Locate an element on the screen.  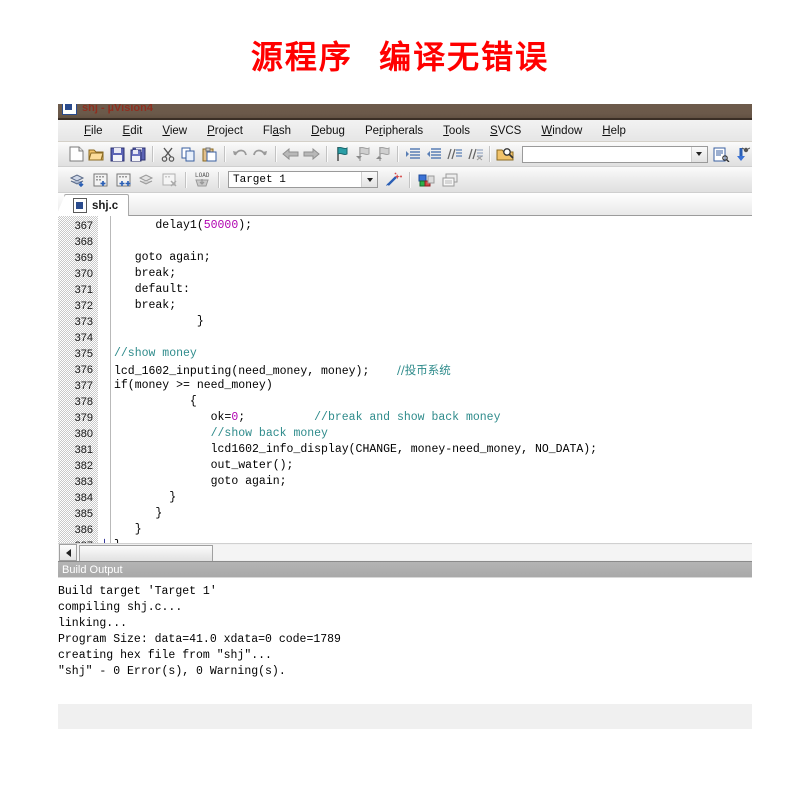
scroll-left-button is located at coordinates (68, 552).